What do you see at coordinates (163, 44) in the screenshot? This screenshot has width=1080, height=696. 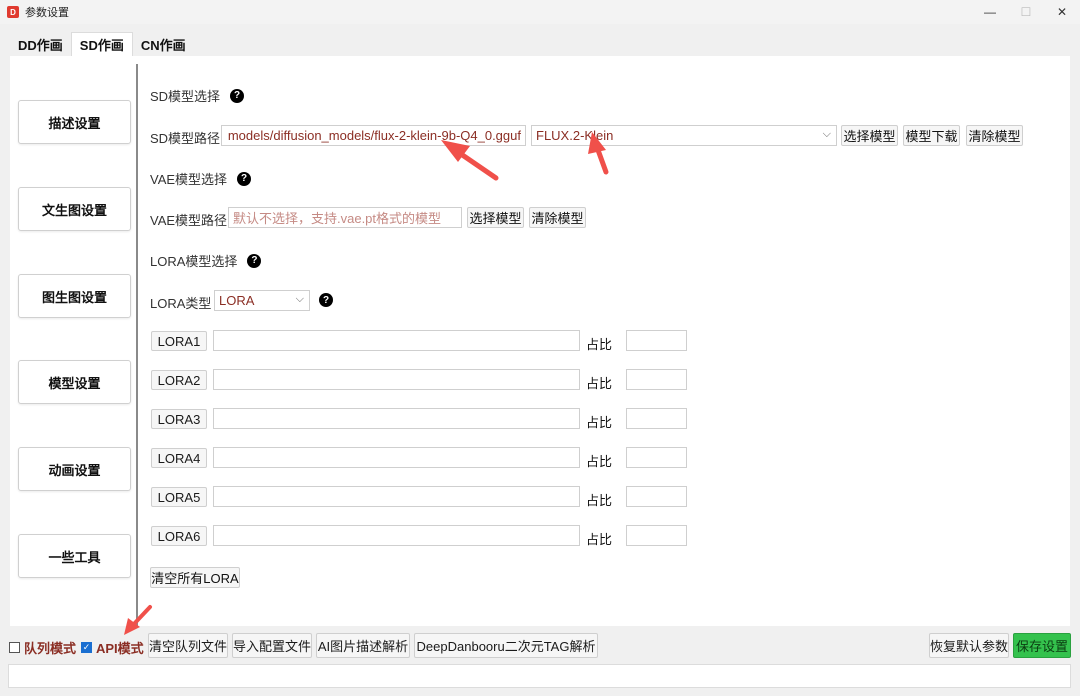 I see `tab-cn: CN作画` at bounding box center [163, 44].